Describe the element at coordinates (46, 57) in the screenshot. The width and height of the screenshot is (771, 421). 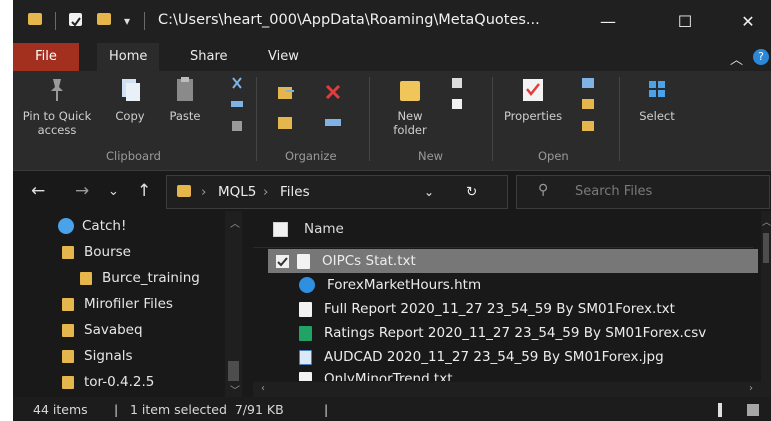
I see `tab-file: File` at that location.